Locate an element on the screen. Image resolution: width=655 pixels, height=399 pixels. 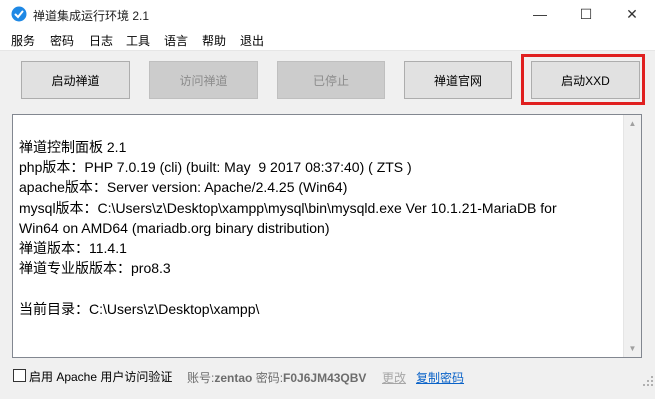
window-title: 禅道集成运行环境 2.1 is located at coordinates (91, 16).